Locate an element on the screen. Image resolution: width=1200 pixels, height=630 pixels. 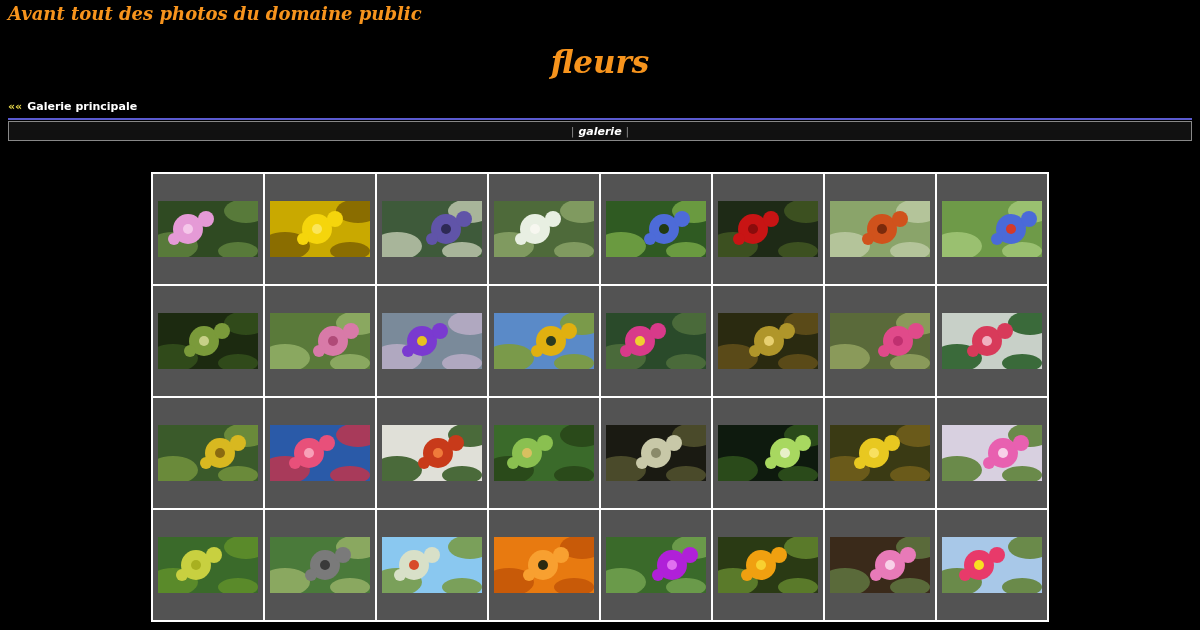
gallery-link: galerie is located at coordinates (600, 131).